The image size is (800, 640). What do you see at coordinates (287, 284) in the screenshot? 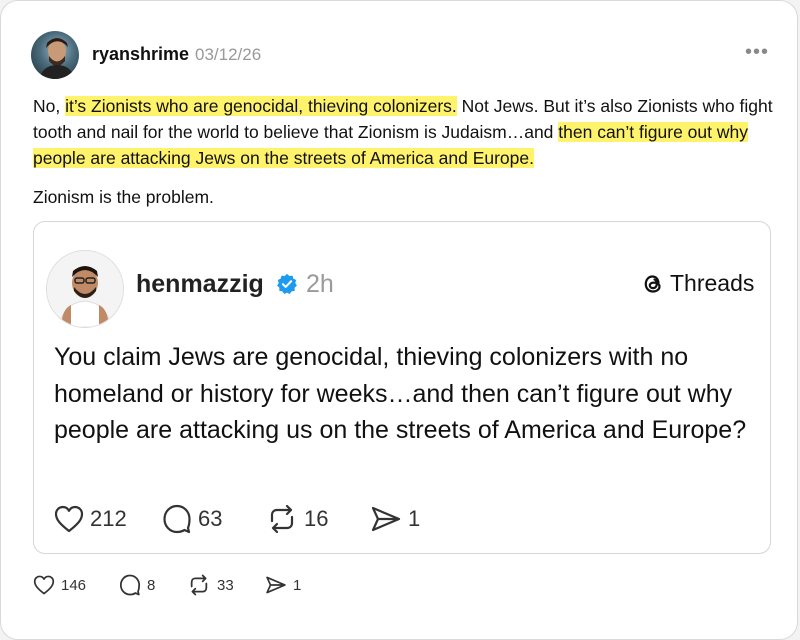
I see `verified-icon` at bounding box center [287, 284].